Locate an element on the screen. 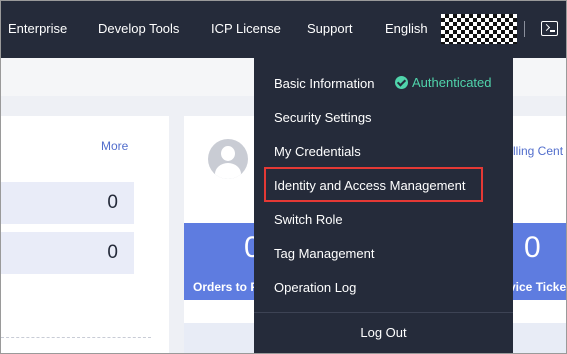  authenticated-label: Authenticated is located at coordinates (452, 82).